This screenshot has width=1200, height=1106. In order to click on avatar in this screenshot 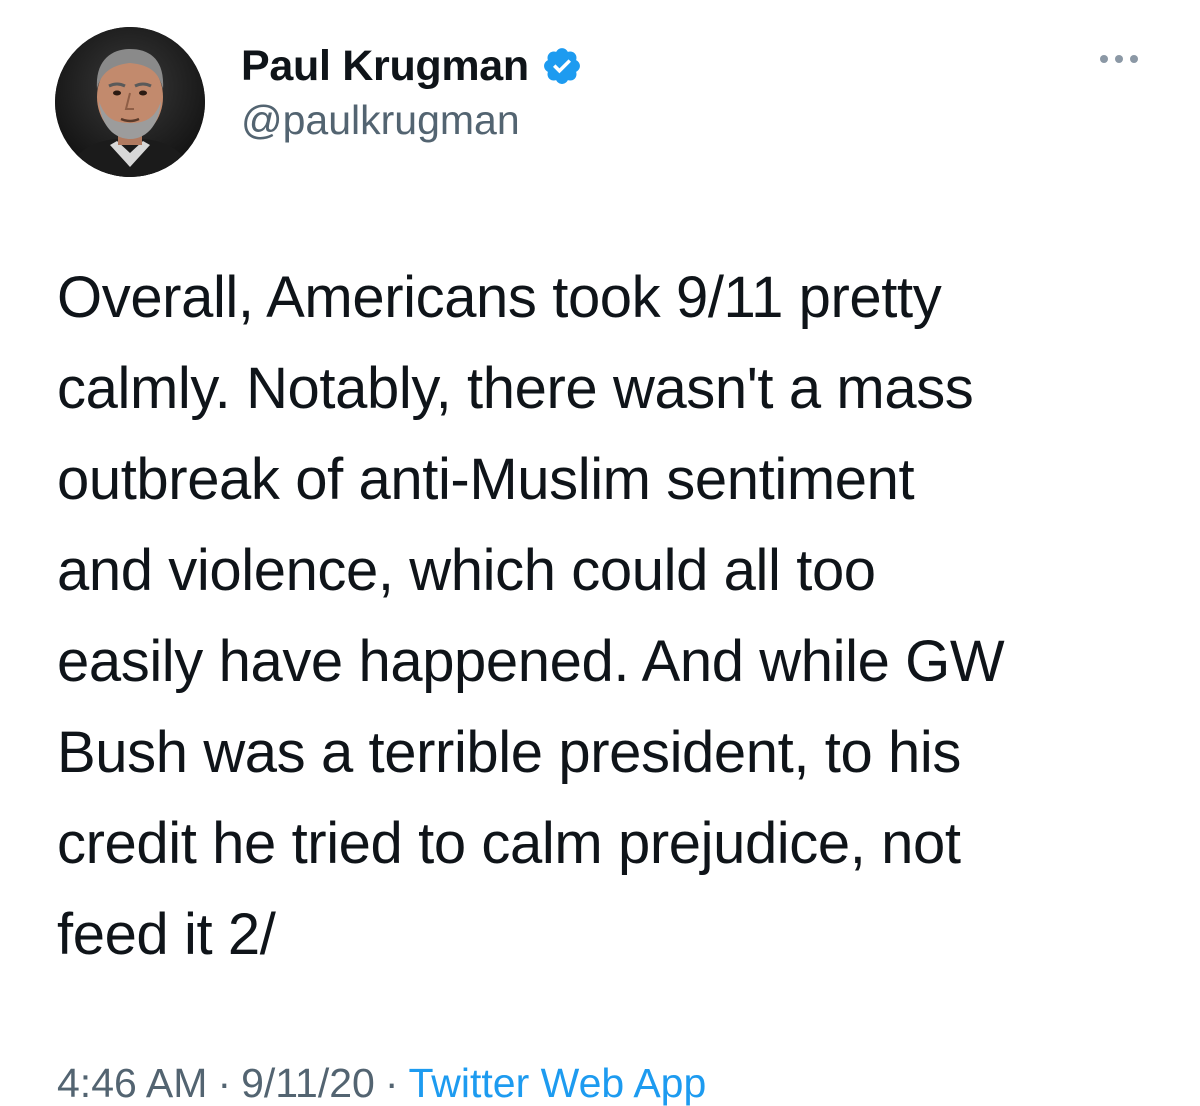, I will do `click(130, 102)`.